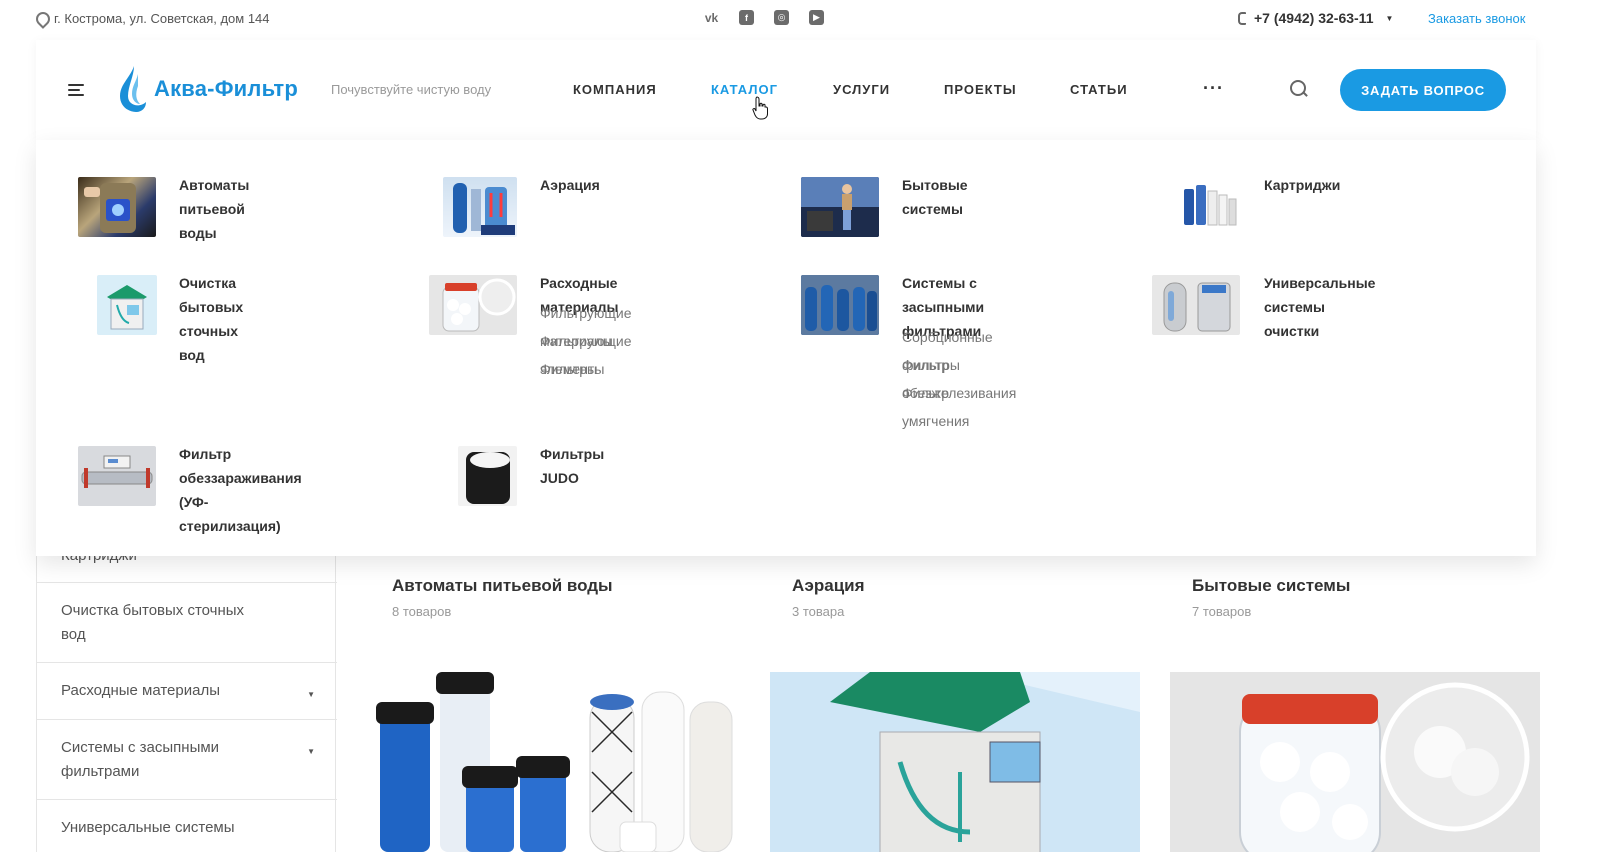  Describe the element at coordinates (1423, 90) in the screenshot. I see `ask-question-button: ЗАДАТЬ ВОПРОС` at that location.